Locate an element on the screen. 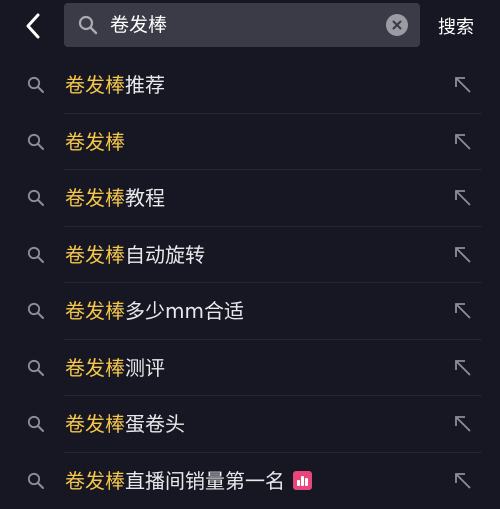  suggestion-rest: 测评 is located at coordinates (145, 368).